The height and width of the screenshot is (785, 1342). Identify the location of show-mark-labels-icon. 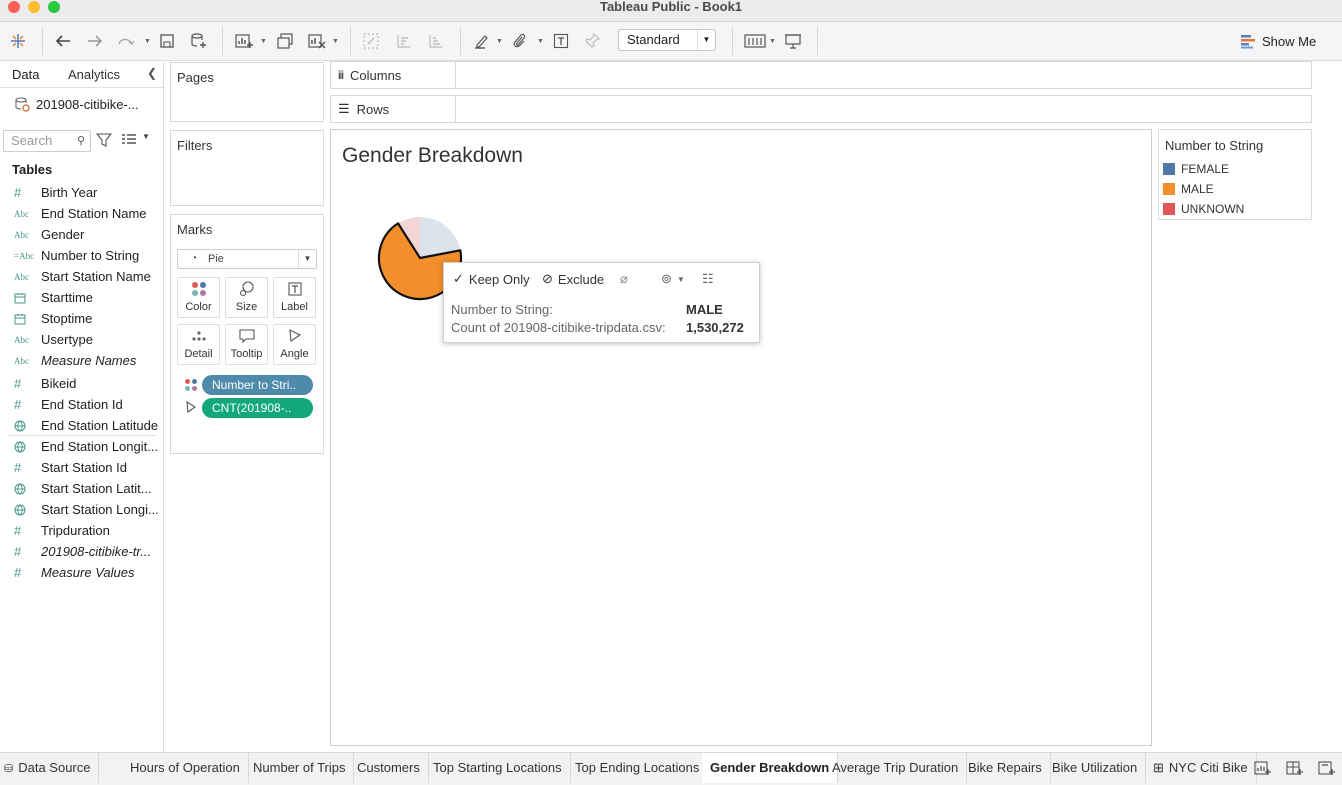
(561, 41).